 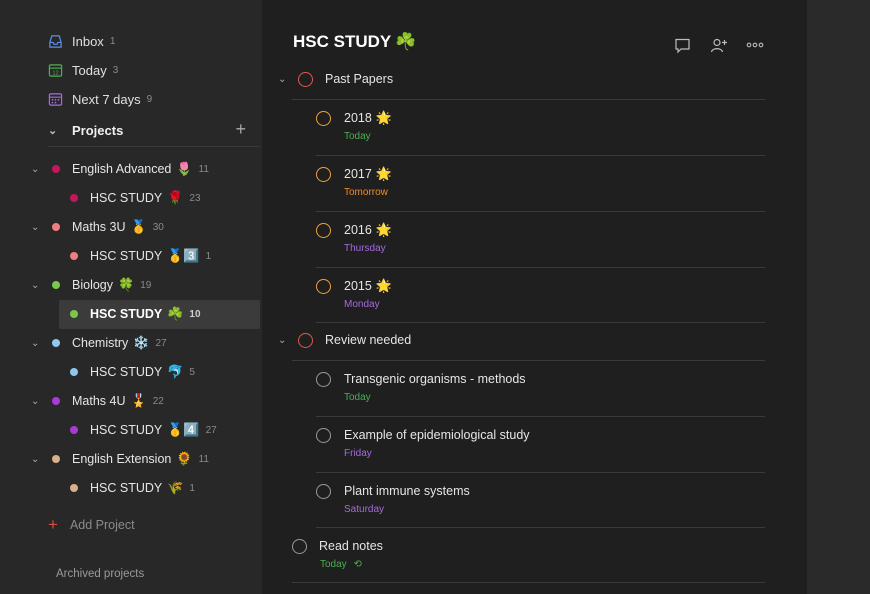 I want to click on project-maths-3u: ⌄ Maths 3U 🥇 30, so click(x=97, y=227).